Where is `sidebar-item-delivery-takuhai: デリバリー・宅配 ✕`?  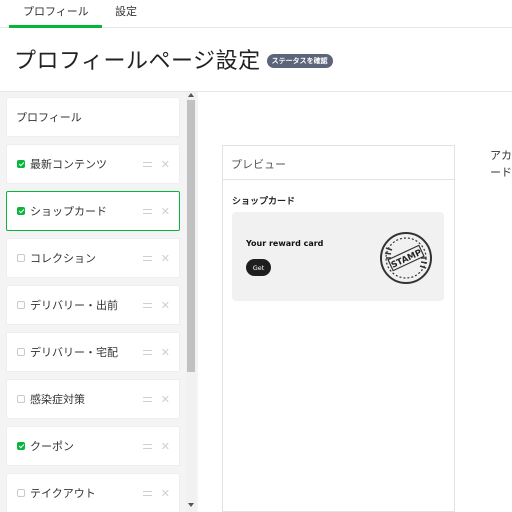 sidebar-item-delivery-takuhai: デリバリー・宅配 ✕ is located at coordinates (93, 352).